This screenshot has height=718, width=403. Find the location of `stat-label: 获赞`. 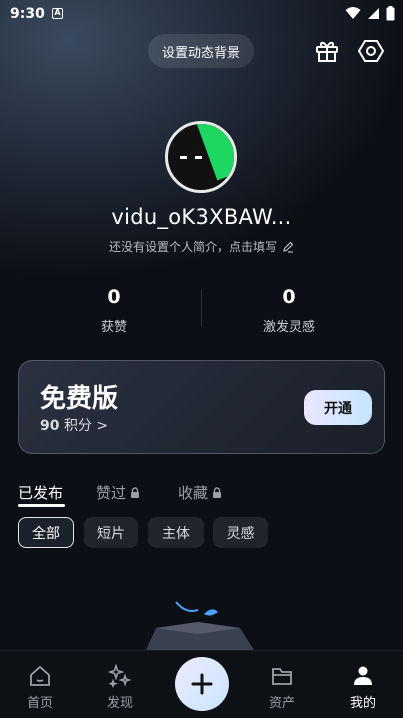

stat-label: 获赞 is located at coordinates (113, 327).